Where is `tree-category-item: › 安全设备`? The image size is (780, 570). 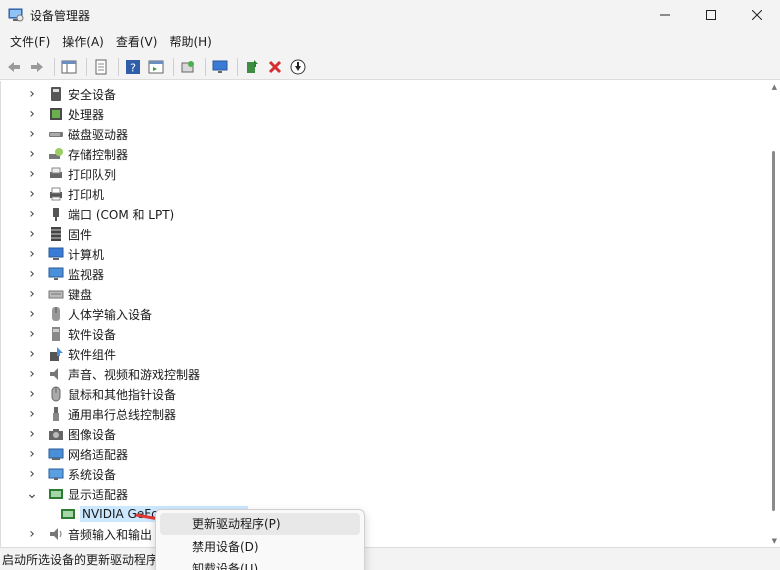 tree-category-item: › 安全设备 is located at coordinates (58, 94).